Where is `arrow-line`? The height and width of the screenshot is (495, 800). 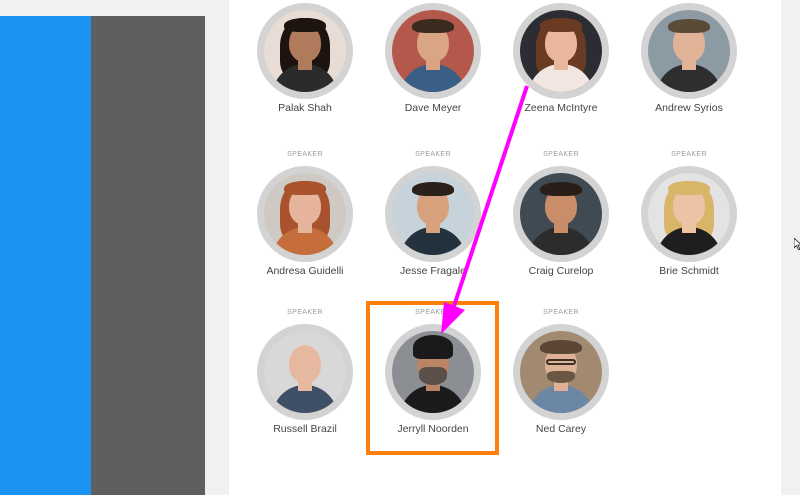
arrow-line is located at coordinates (489, 199).